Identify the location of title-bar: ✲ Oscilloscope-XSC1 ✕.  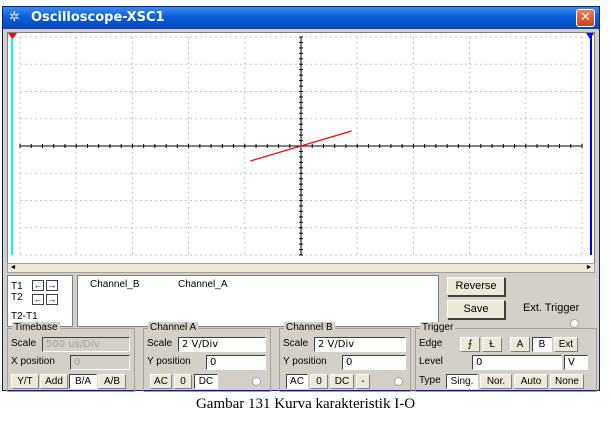
(301, 18).